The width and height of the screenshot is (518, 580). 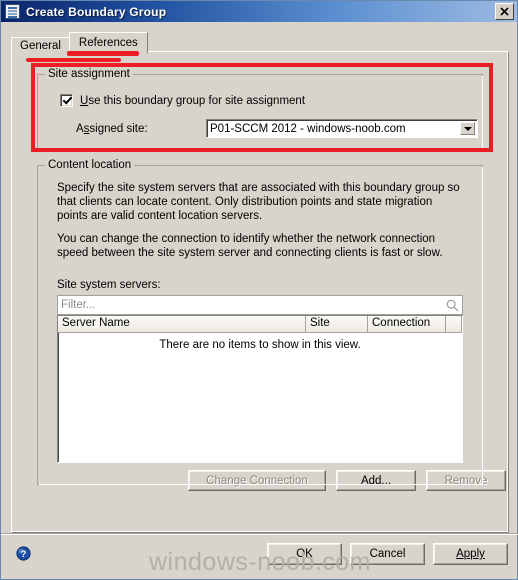 What do you see at coordinates (90, 165) in the screenshot?
I see `content-location-group-title: Content location` at bounding box center [90, 165].